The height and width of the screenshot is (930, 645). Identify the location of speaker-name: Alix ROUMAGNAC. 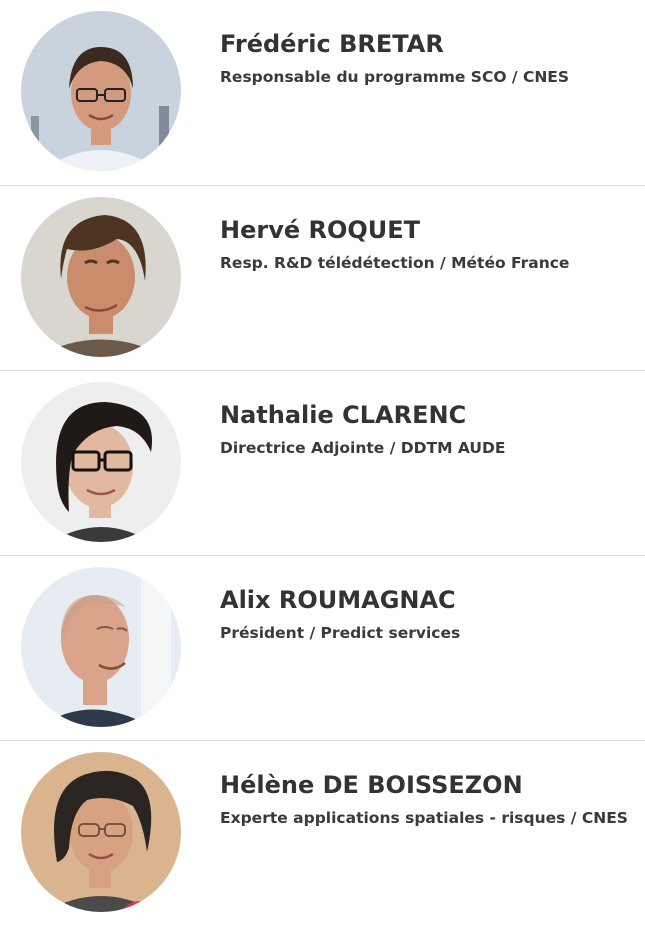
(338, 600).